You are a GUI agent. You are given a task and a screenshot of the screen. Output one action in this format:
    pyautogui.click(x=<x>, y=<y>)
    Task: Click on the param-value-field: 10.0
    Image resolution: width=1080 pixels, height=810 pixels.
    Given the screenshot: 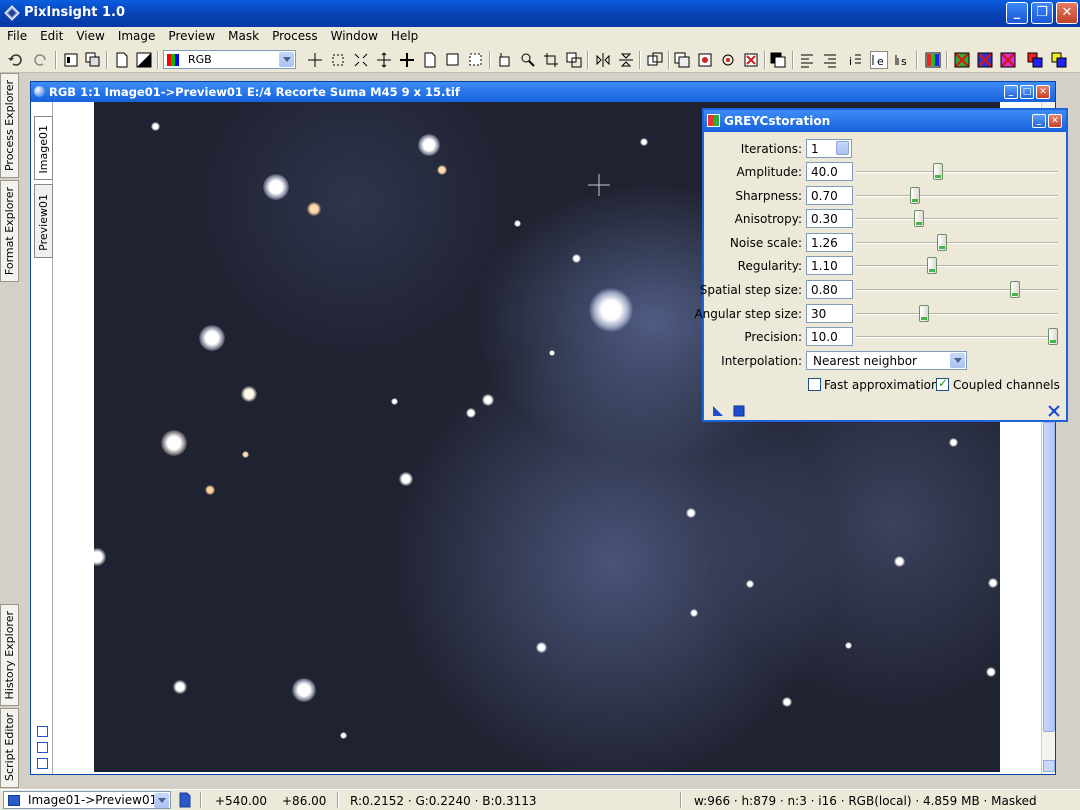 What is the action you would take?
    pyautogui.click(x=829, y=337)
    